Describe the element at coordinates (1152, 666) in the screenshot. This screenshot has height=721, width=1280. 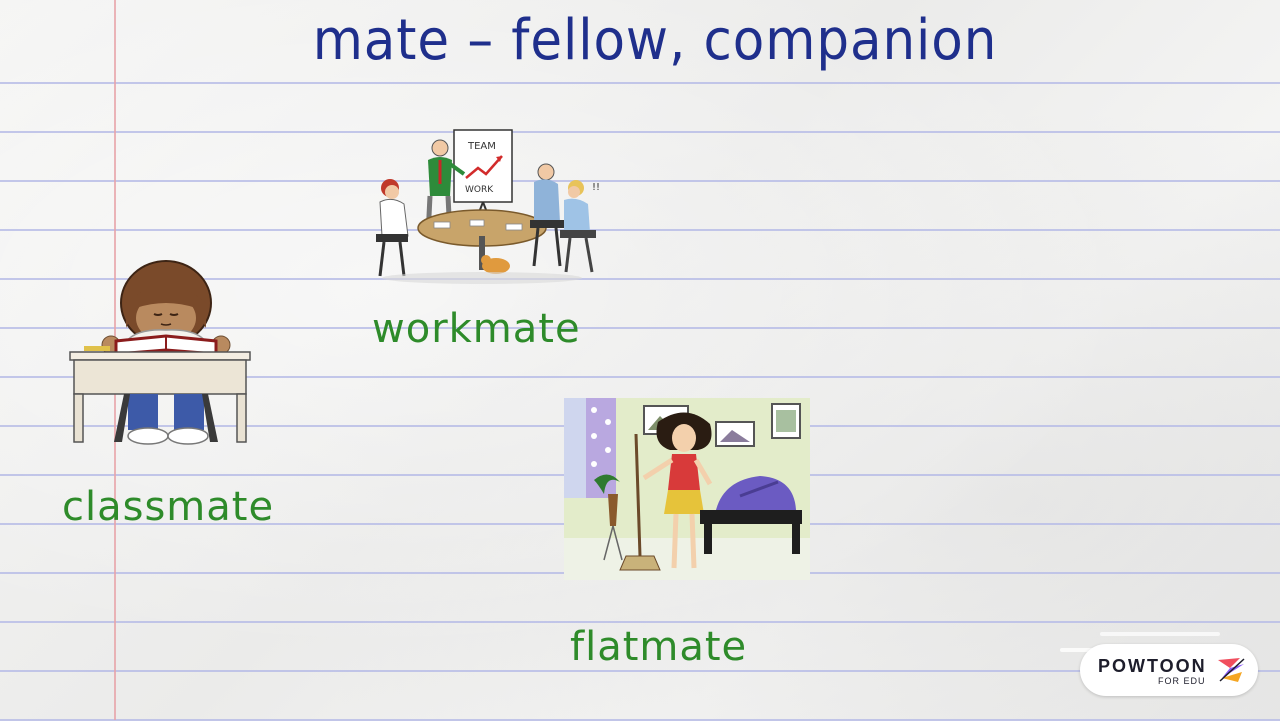
I see `logo-name: POWTOON` at that location.